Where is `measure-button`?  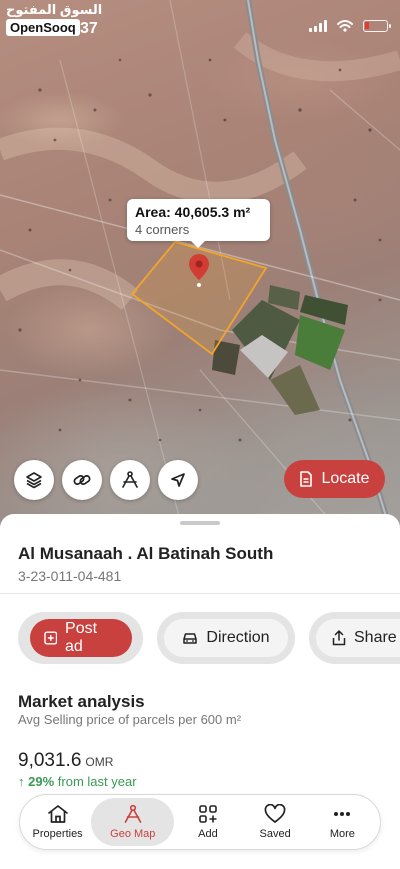
measure-button is located at coordinates (130, 480).